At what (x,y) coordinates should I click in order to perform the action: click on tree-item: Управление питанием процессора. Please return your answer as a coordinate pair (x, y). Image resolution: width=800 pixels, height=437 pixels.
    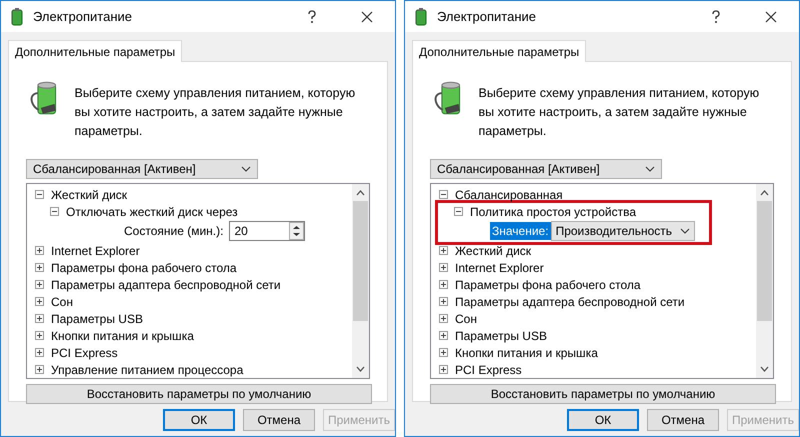
    Looking at the image, I should click on (193, 369).